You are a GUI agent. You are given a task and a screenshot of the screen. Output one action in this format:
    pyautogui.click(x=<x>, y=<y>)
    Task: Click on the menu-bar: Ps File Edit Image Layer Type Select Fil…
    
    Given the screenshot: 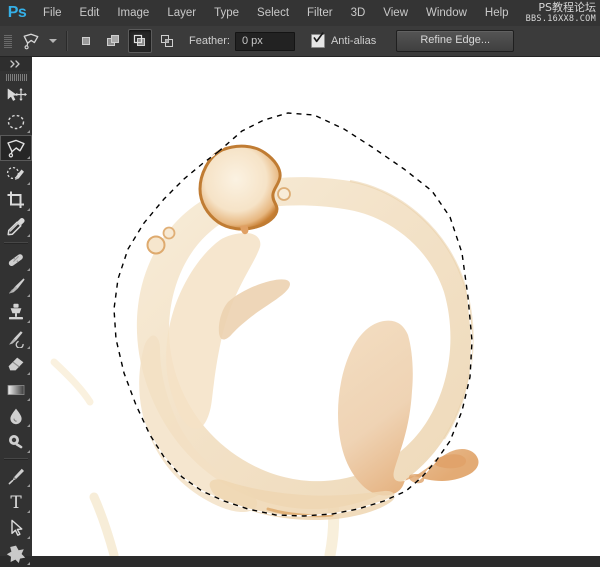 What is the action you would take?
    pyautogui.click(x=300, y=13)
    